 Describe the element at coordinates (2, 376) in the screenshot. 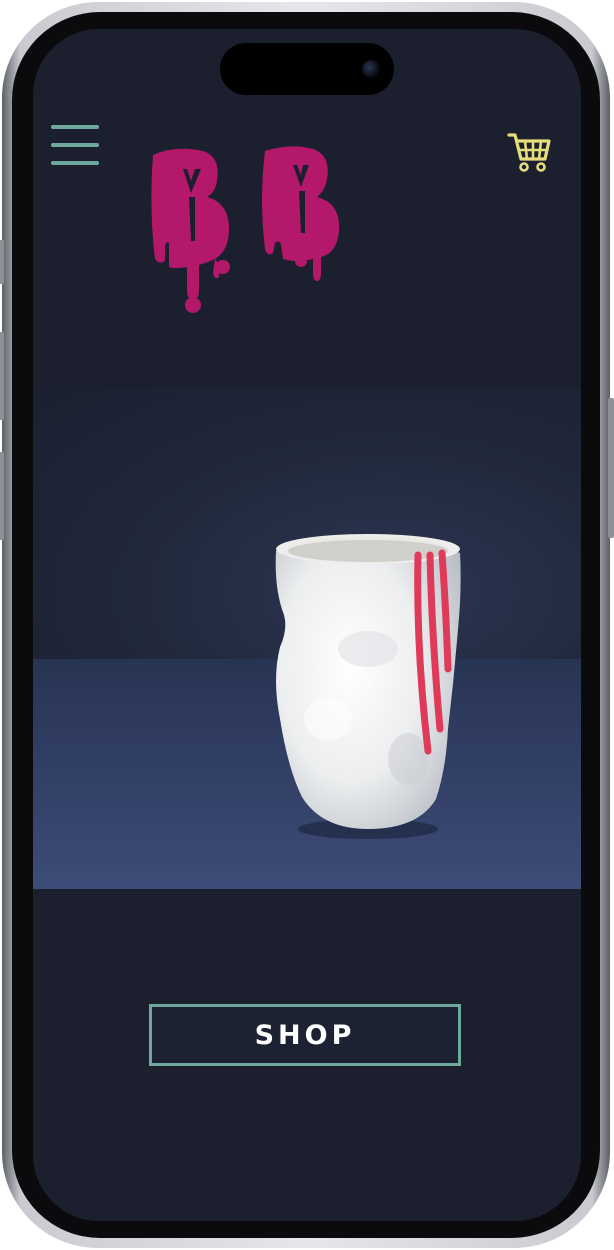

I see `volume-up-button` at that location.